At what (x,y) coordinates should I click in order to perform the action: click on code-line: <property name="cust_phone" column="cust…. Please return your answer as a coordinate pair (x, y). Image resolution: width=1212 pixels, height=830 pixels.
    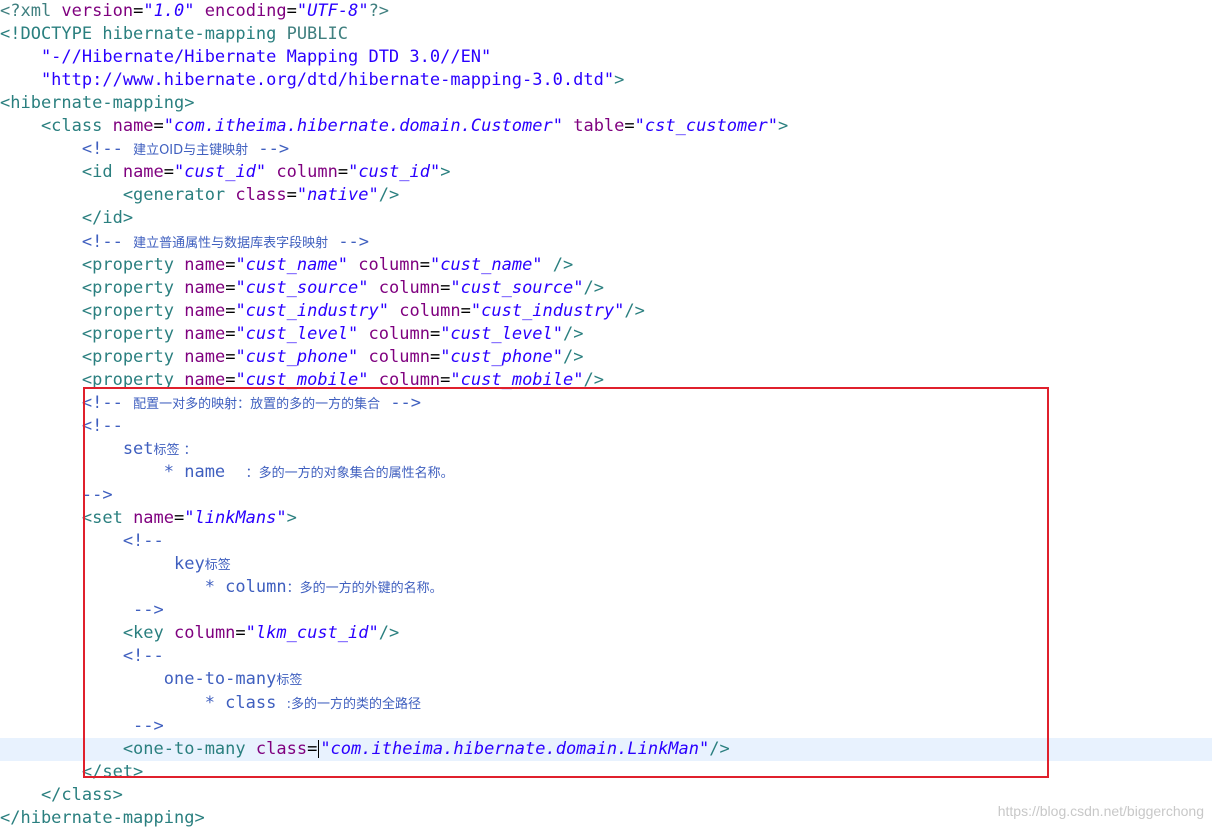
    Looking at the image, I should click on (606, 357).